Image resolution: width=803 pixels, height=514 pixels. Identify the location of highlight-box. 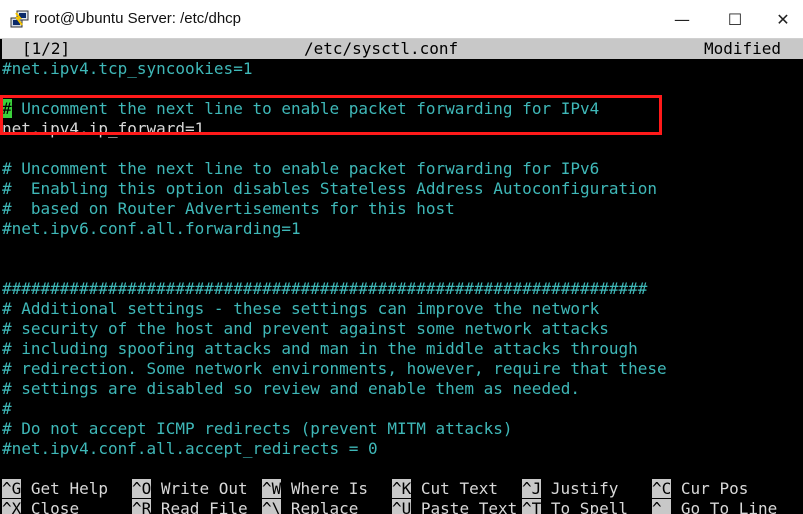
(331, 115).